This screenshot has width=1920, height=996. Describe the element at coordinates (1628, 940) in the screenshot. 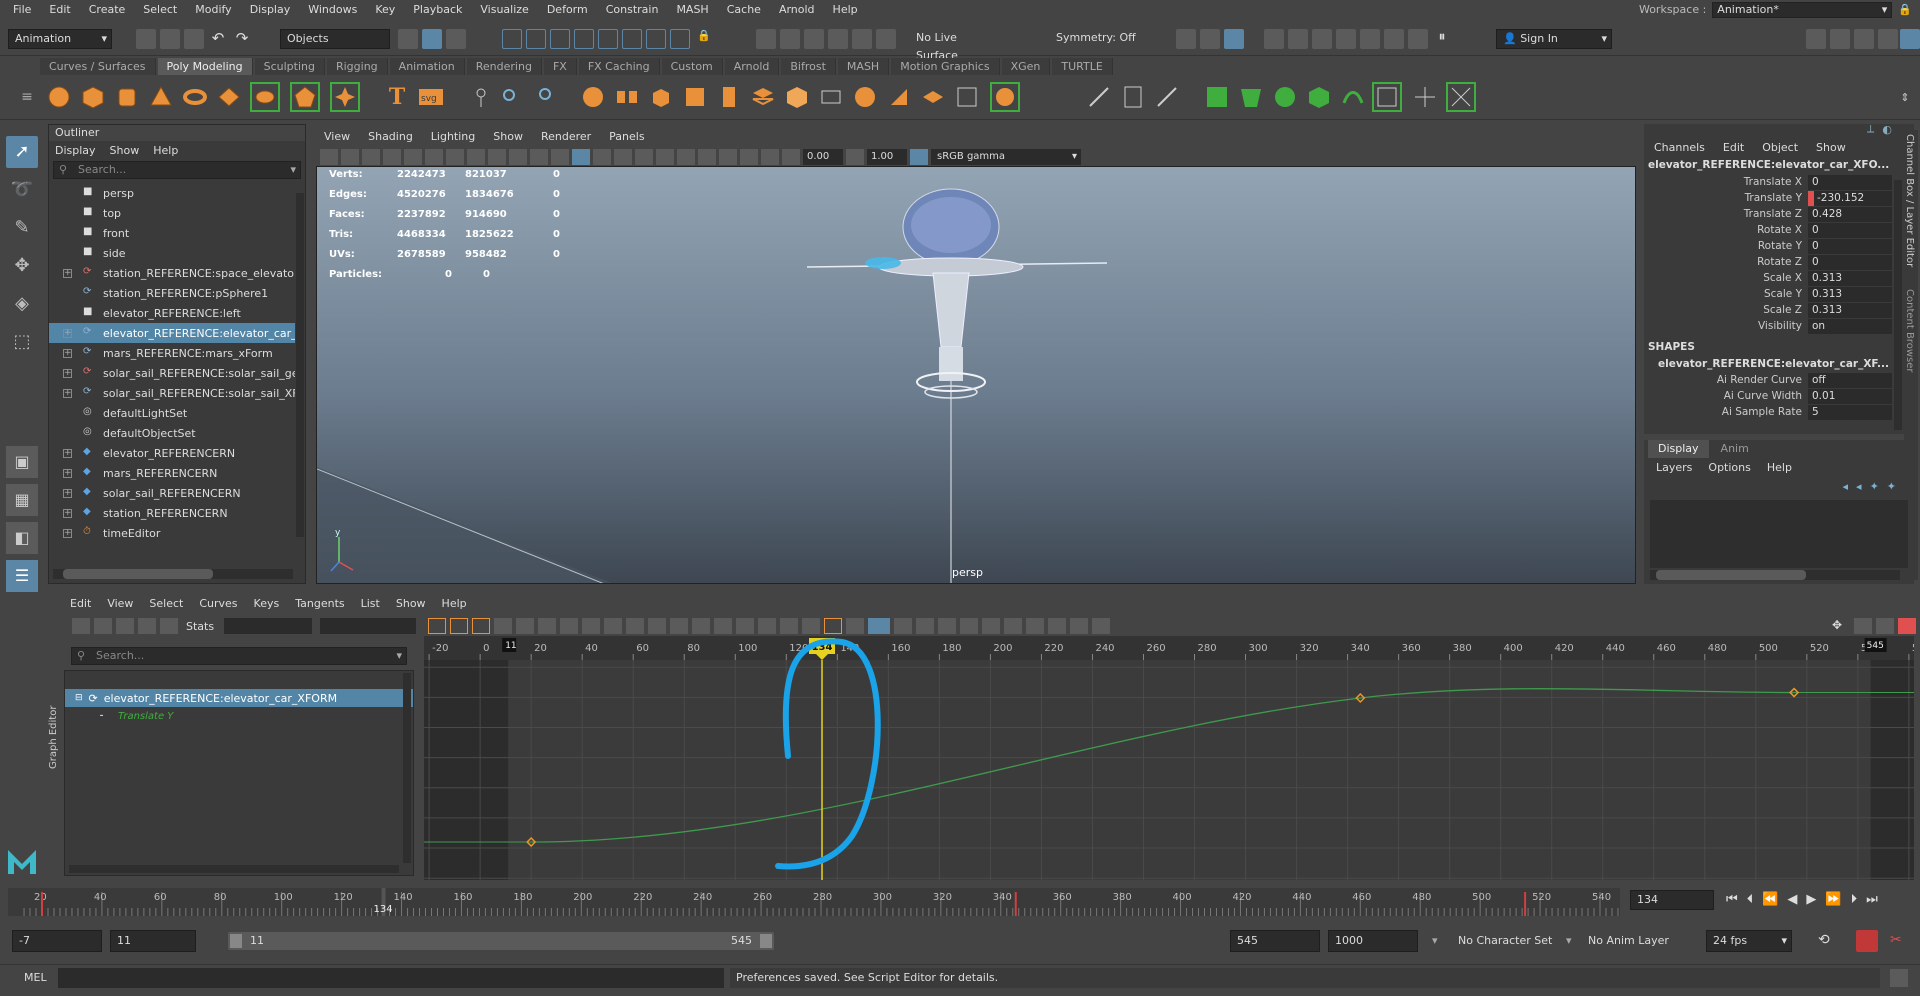

I see `anim-layer-dropdown: No Anim Layer` at that location.